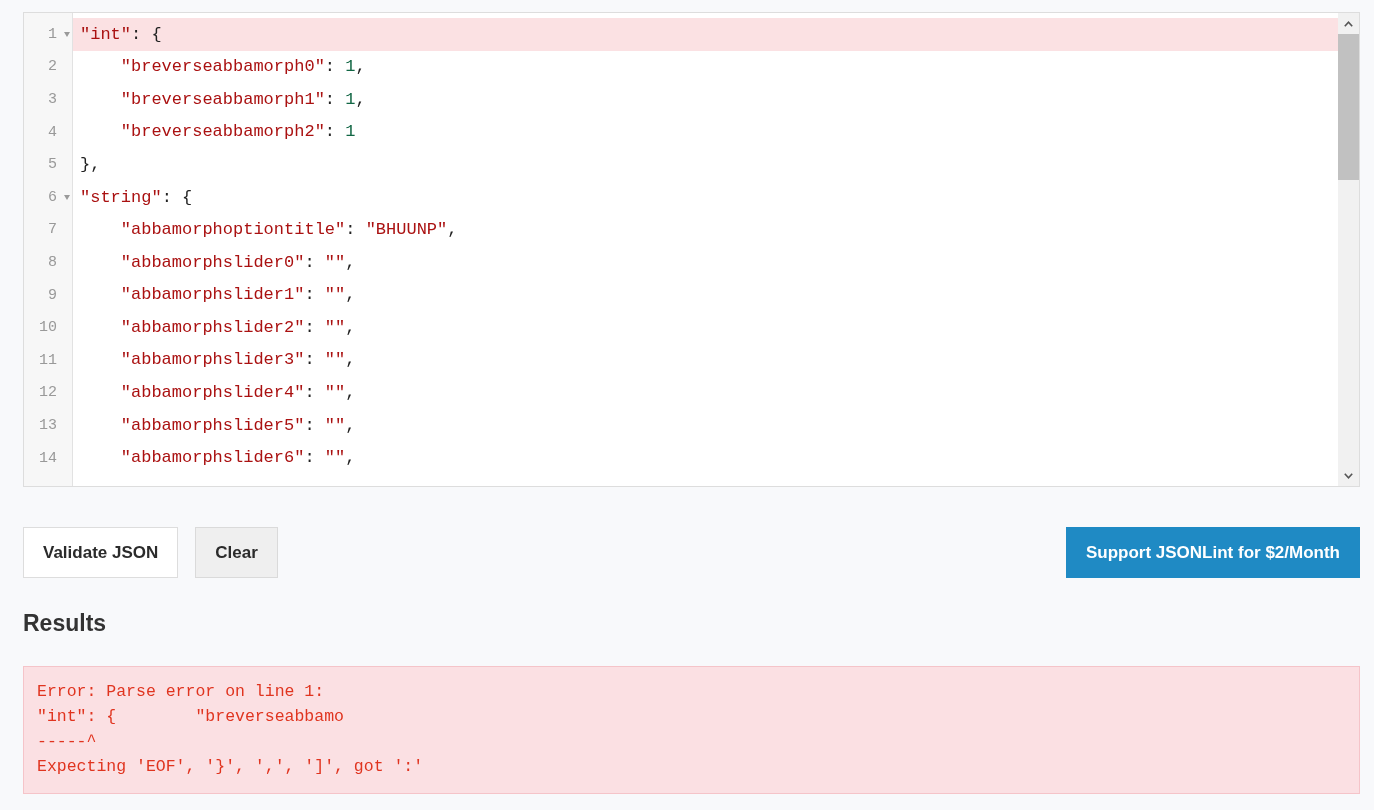  What do you see at coordinates (52, 99) in the screenshot?
I see `line-number: 3` at bounding box center [52, 99].